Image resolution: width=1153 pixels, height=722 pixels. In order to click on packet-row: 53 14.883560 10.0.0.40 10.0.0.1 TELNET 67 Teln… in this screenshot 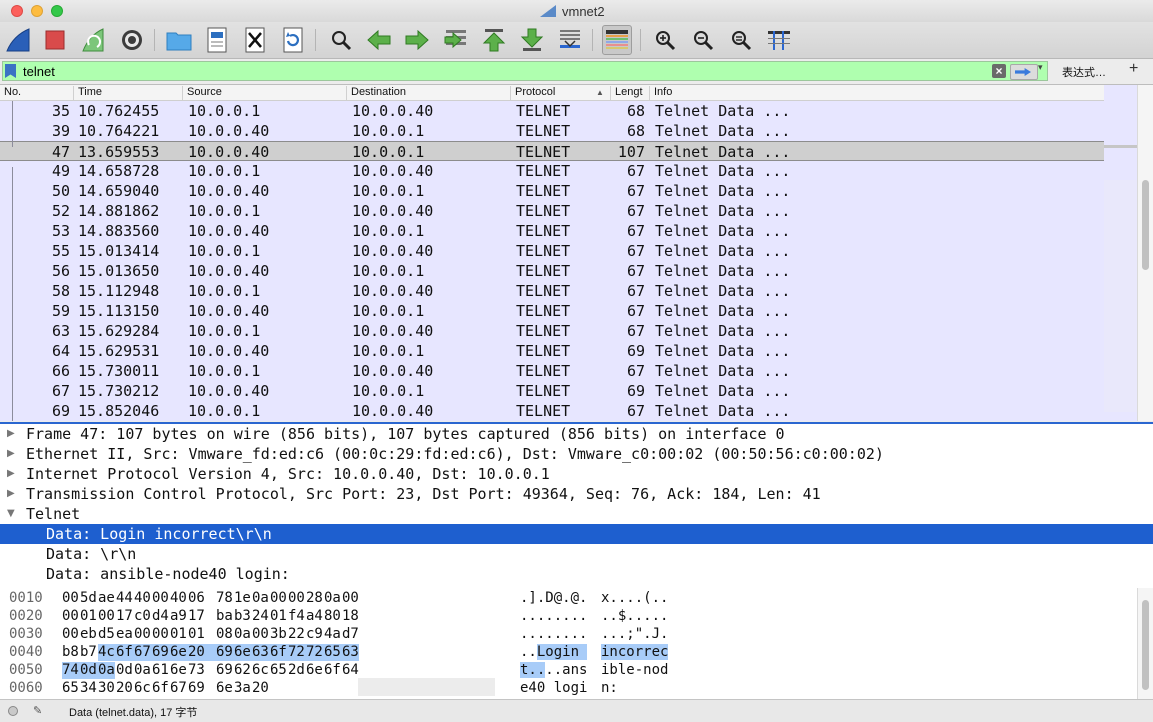, I will do `click(552, 231)`.